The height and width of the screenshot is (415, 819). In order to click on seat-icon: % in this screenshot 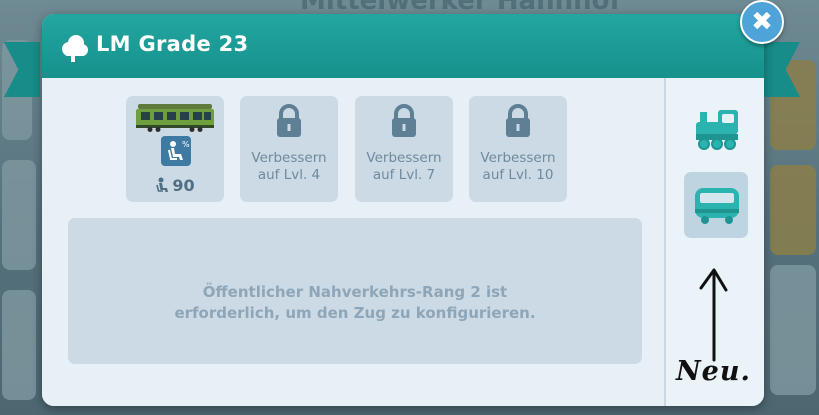, I will do `click(176, 151)`.